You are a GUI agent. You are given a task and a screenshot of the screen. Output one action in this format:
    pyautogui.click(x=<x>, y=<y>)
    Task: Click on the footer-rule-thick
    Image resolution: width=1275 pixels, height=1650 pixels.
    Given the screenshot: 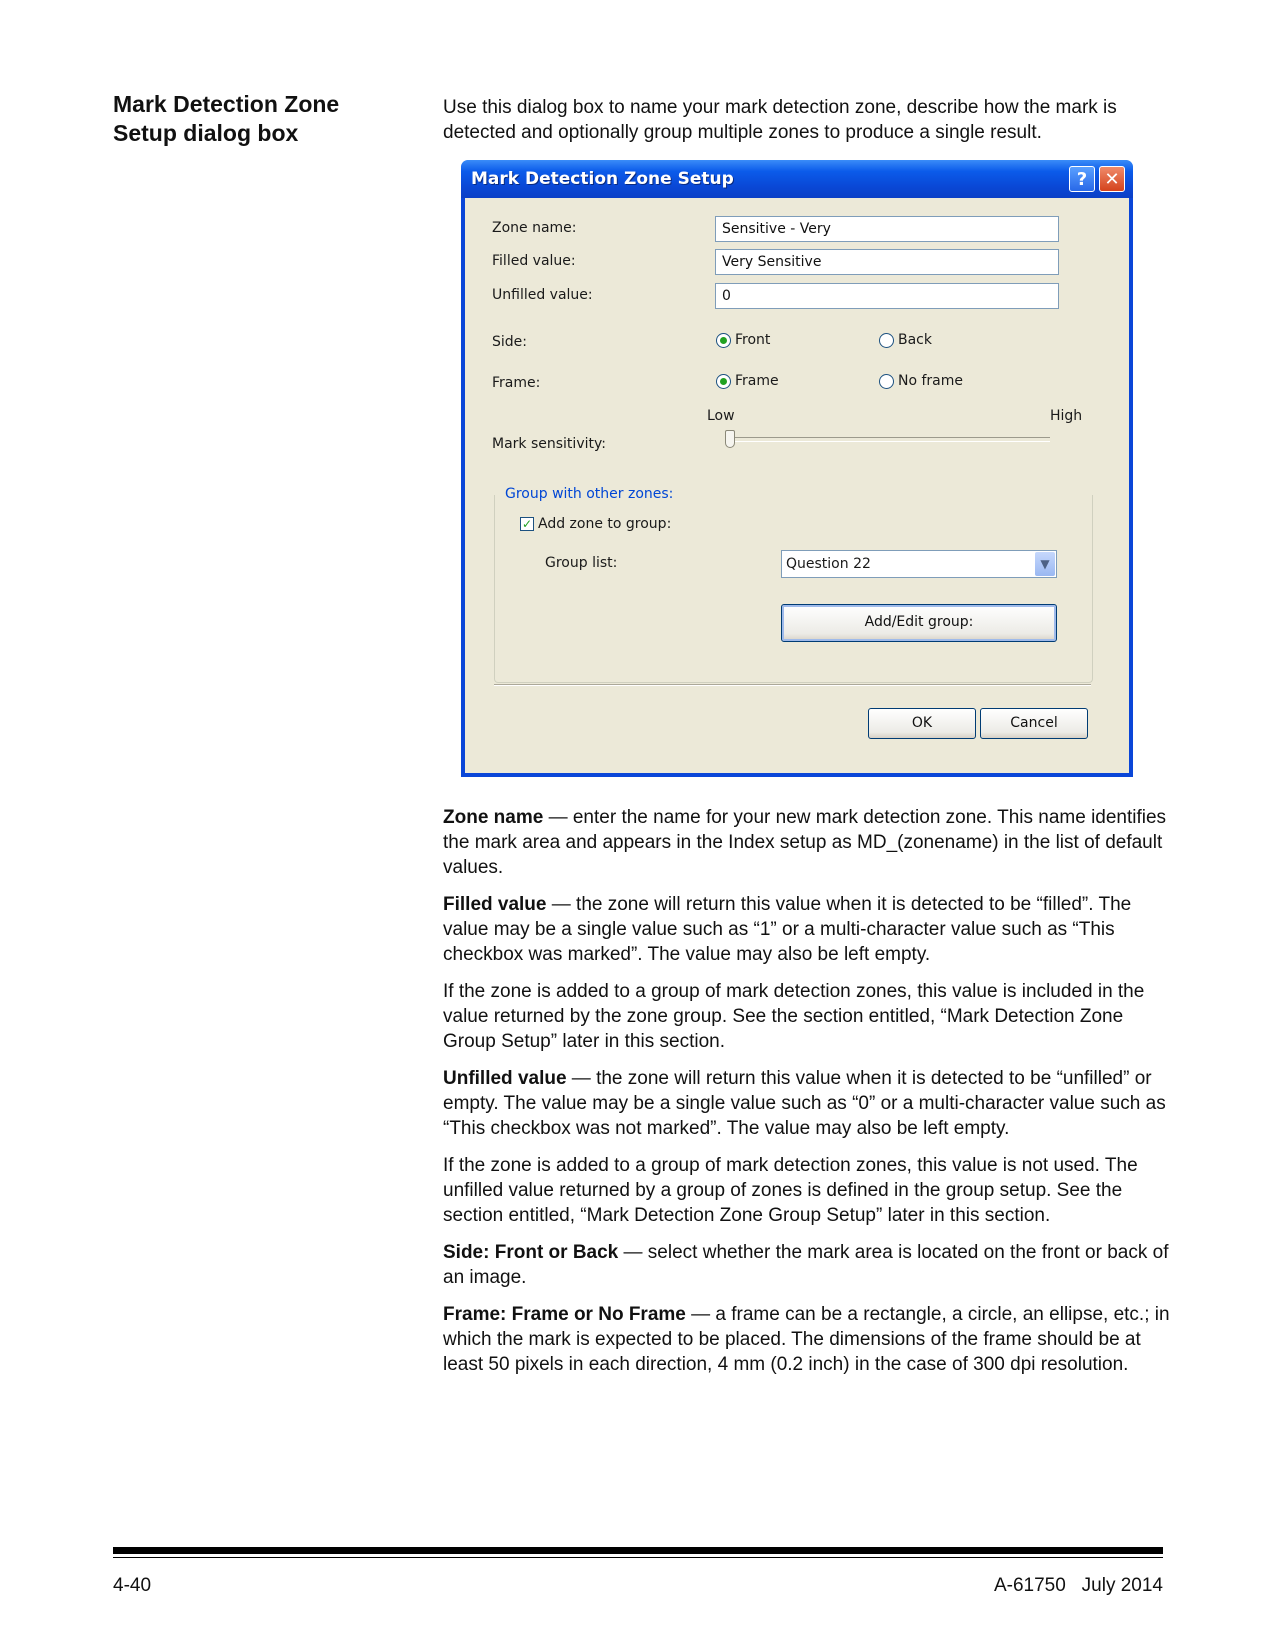 What is the action you would take?
    pyautogui.click(x=638, y=1550)
    